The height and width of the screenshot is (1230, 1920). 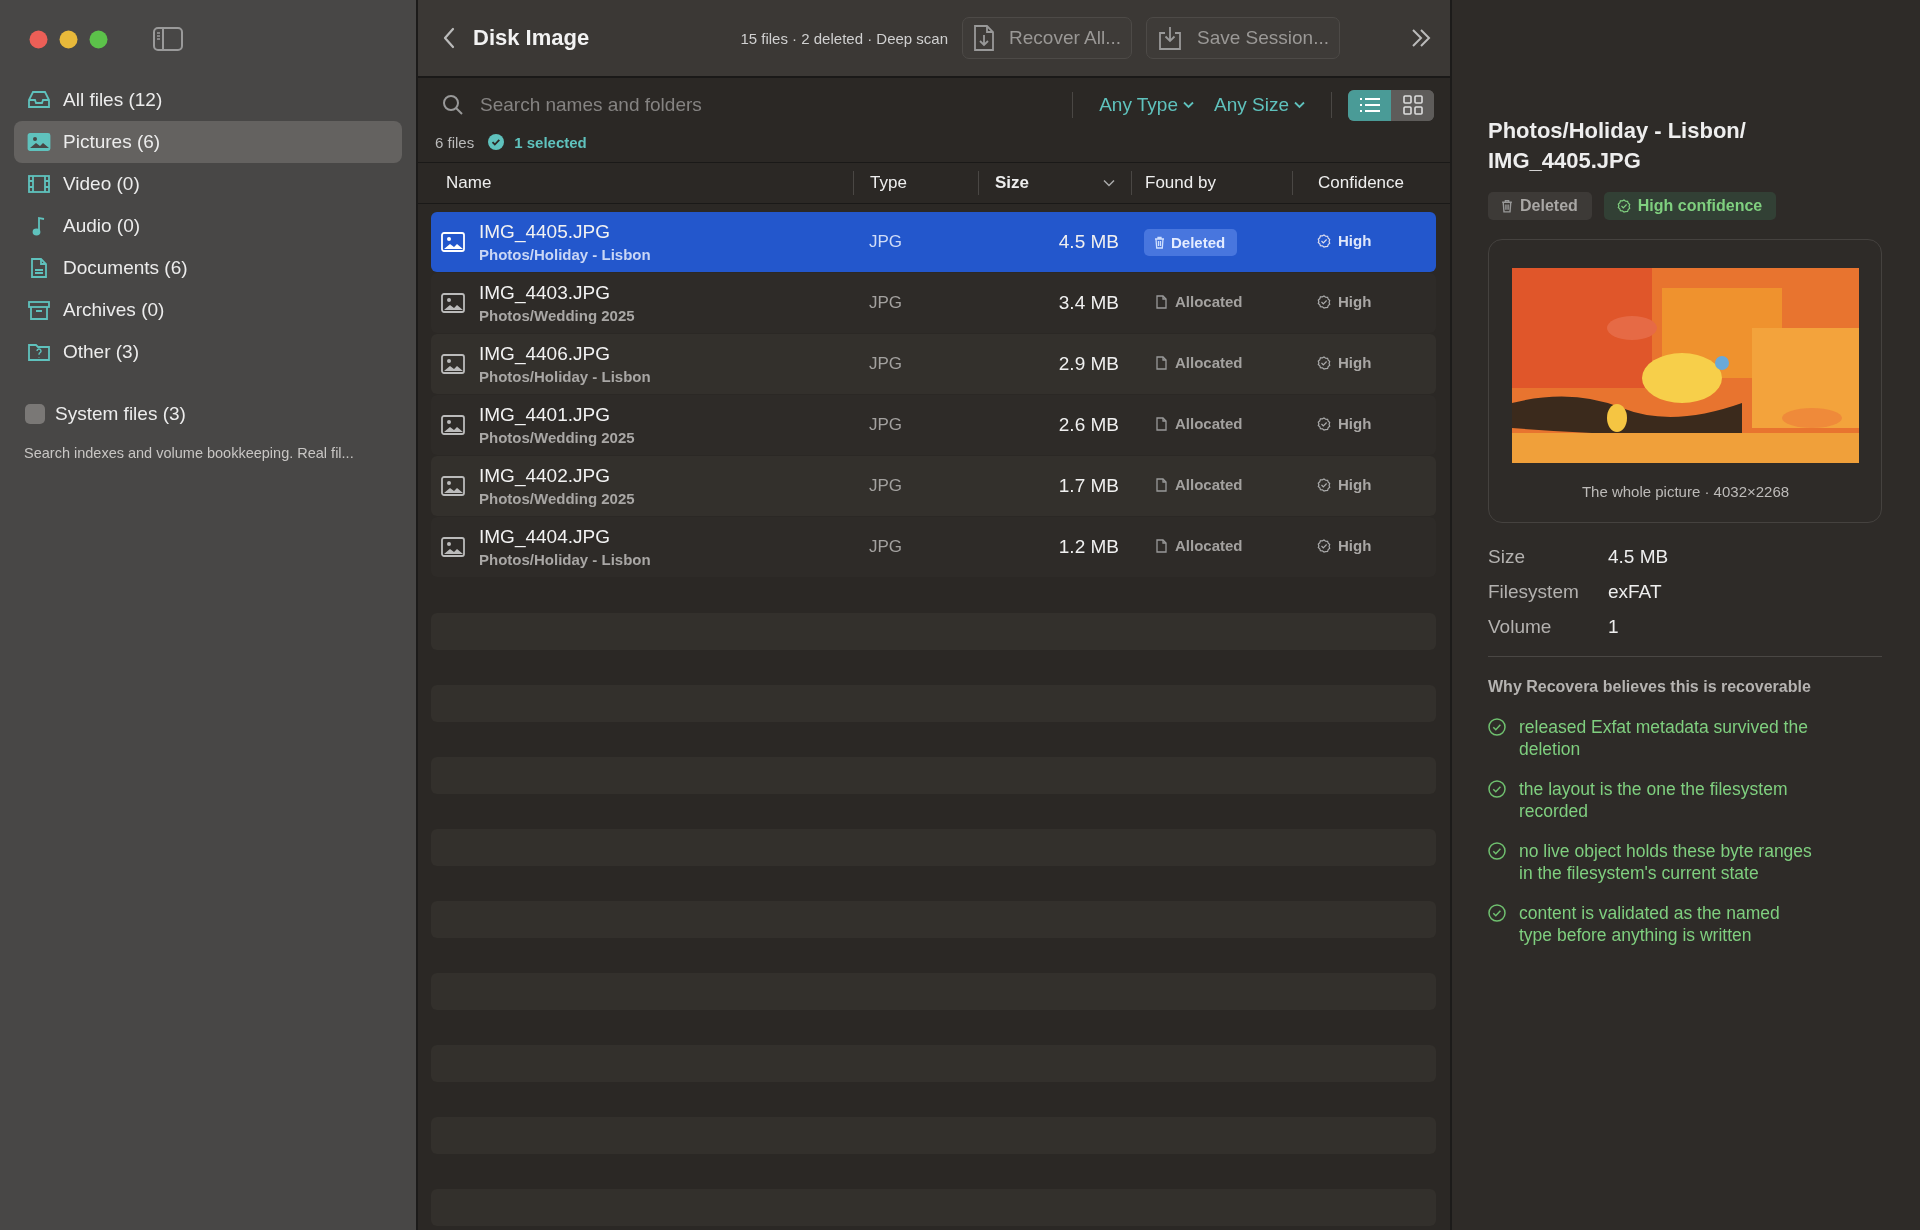 What do you see at coordinates (39, 310) in the screenshot?
I see `archive-box-icon` at bounding box center [39, 310].